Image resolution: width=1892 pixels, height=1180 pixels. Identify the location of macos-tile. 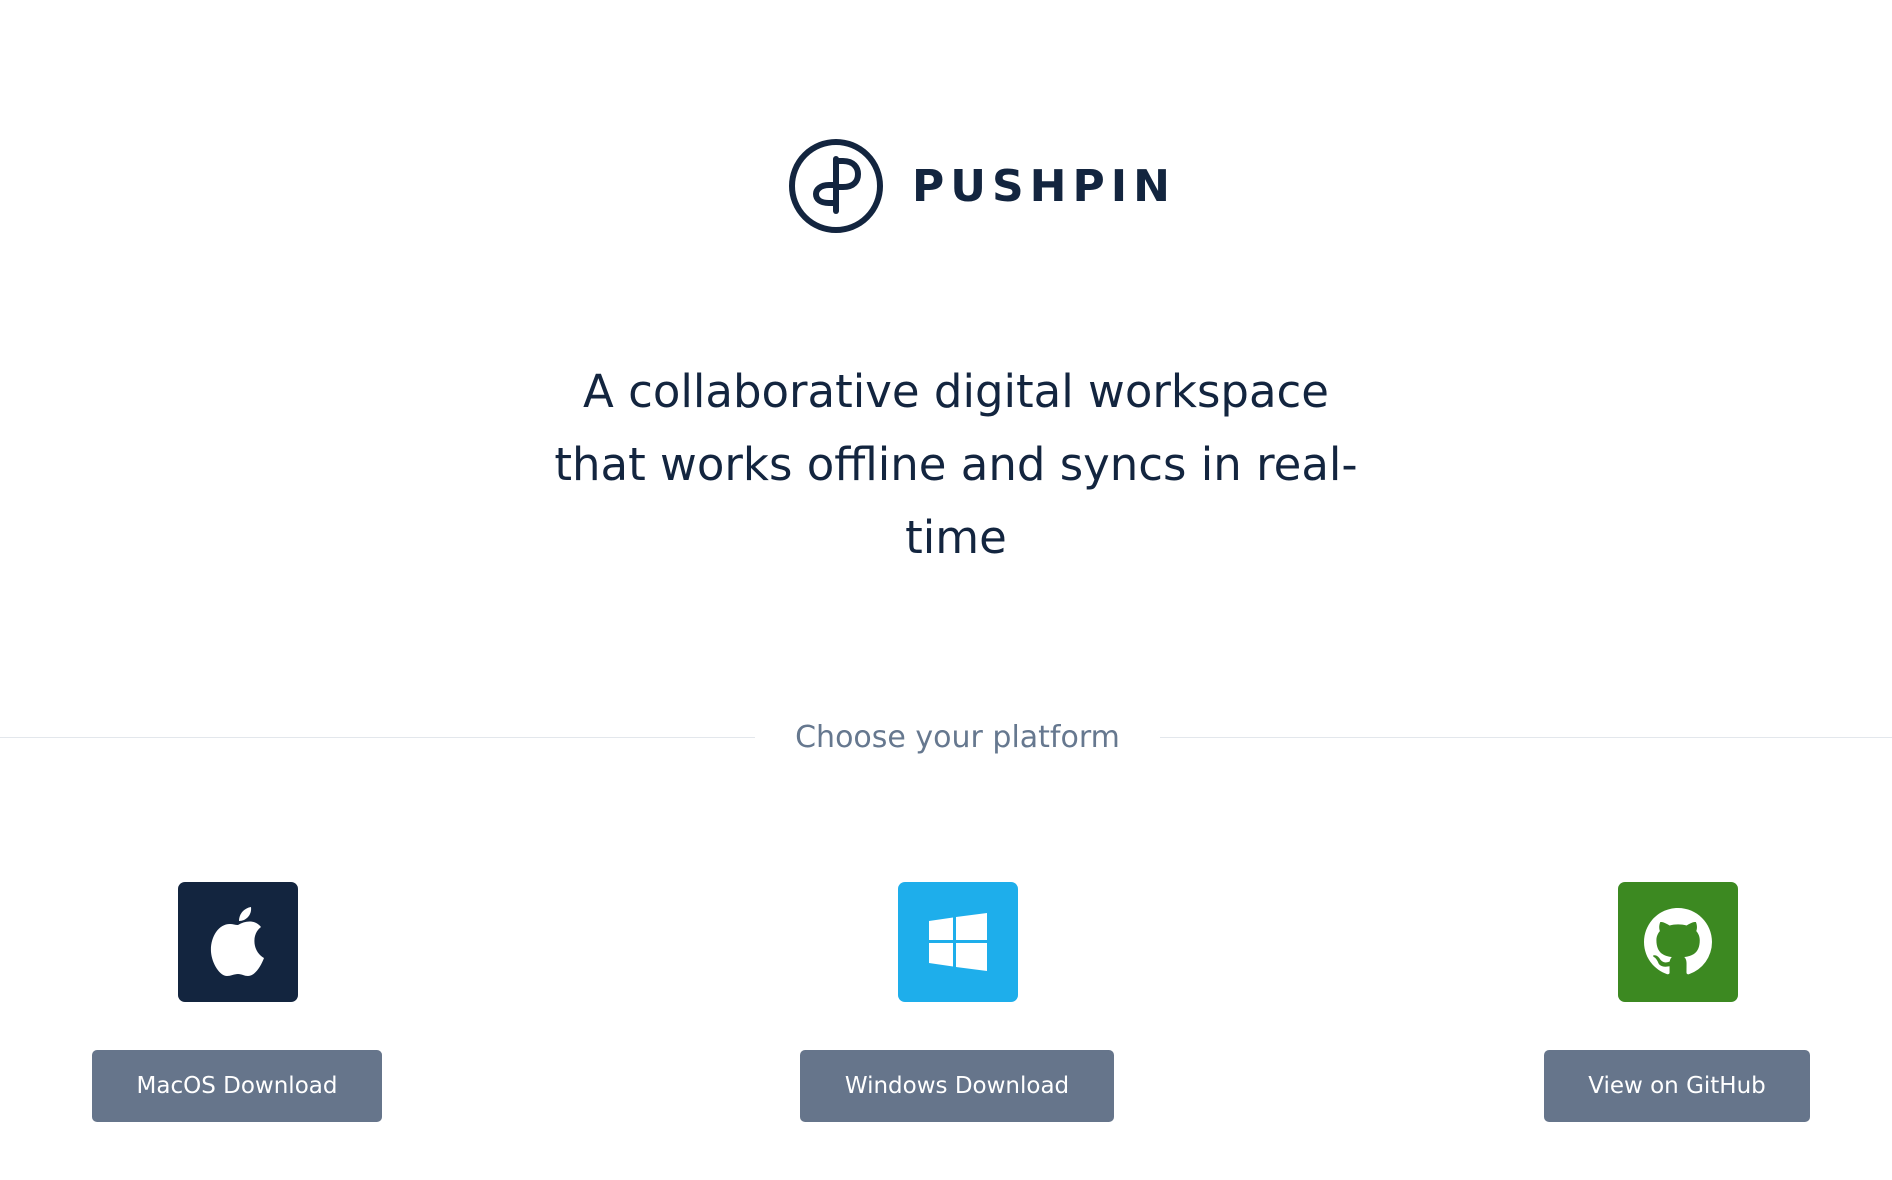
(238, 942).